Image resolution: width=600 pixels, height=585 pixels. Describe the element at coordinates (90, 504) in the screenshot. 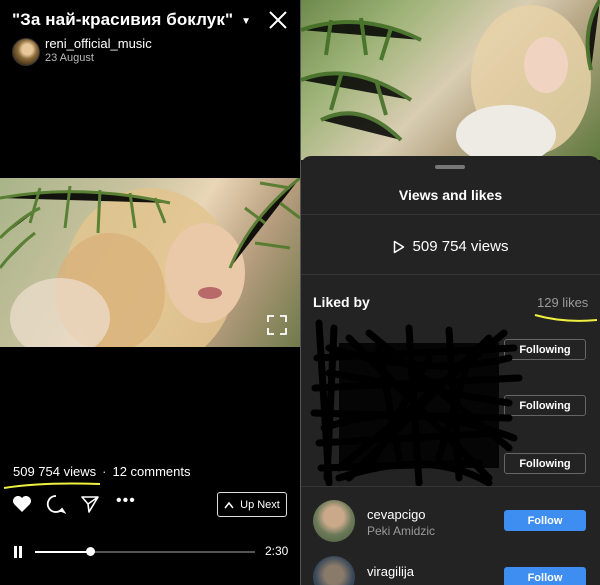

I see `share-icon` at that location.